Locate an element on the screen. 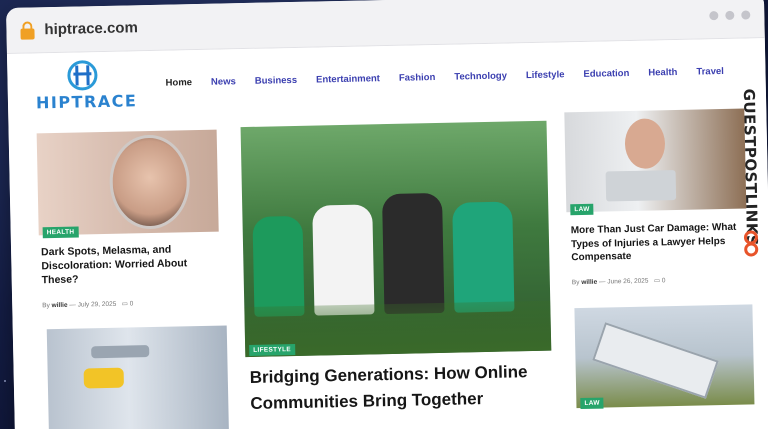 This screenshot has height=429, width=768. article-image-truck is located at coordinates (664, 356).